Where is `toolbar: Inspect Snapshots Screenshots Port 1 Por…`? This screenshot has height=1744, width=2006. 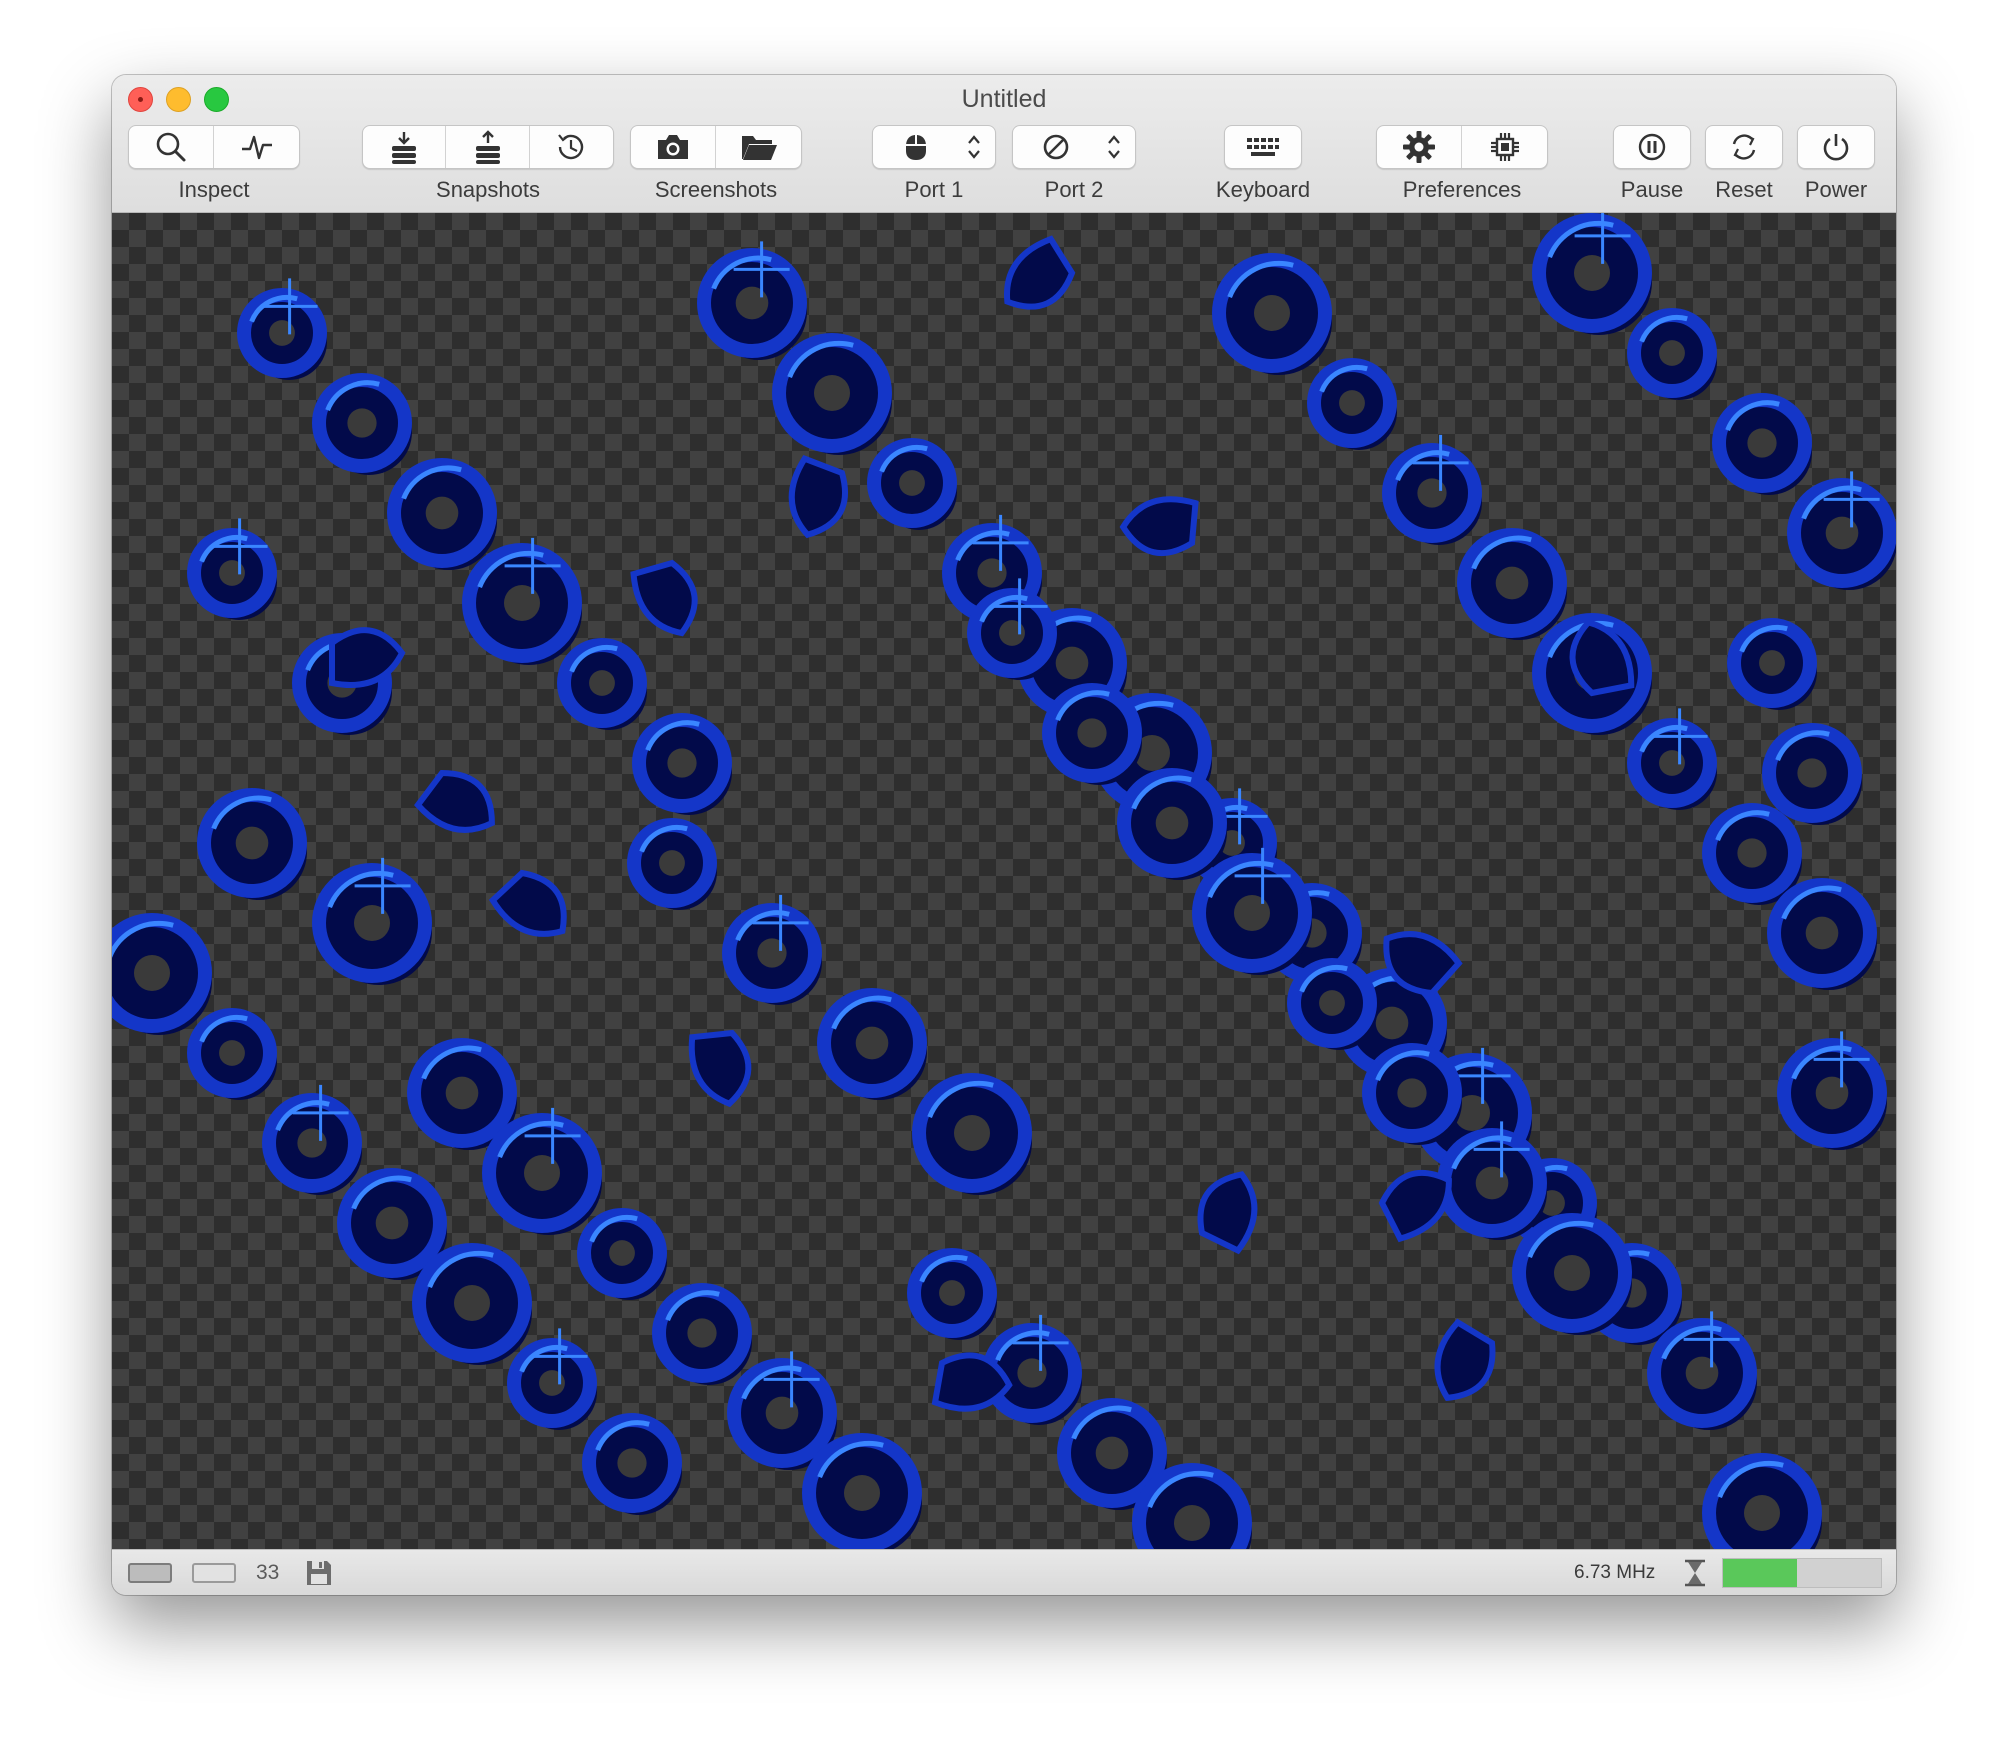 toolbar: Inspect Snapshots Screenshots Port 1 Por… is located at coordinates (1004, 168).